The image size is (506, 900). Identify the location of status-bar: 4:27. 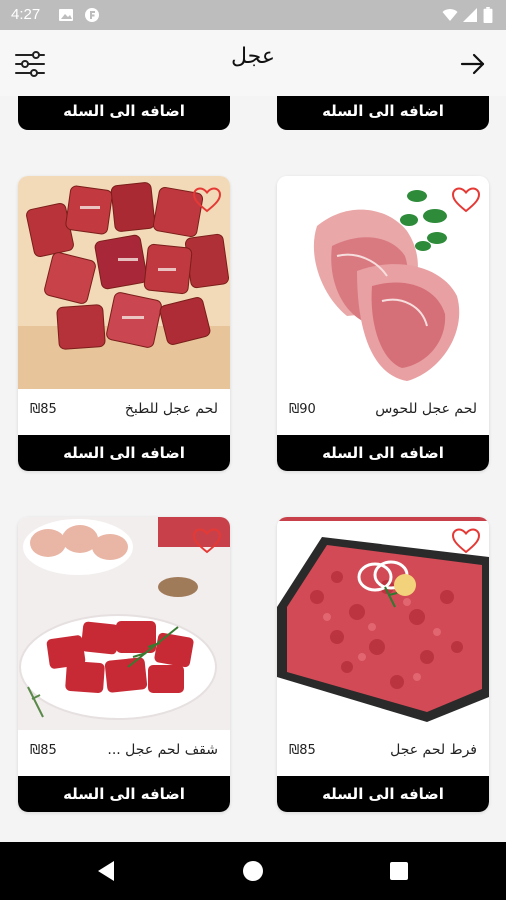
(253, 15).